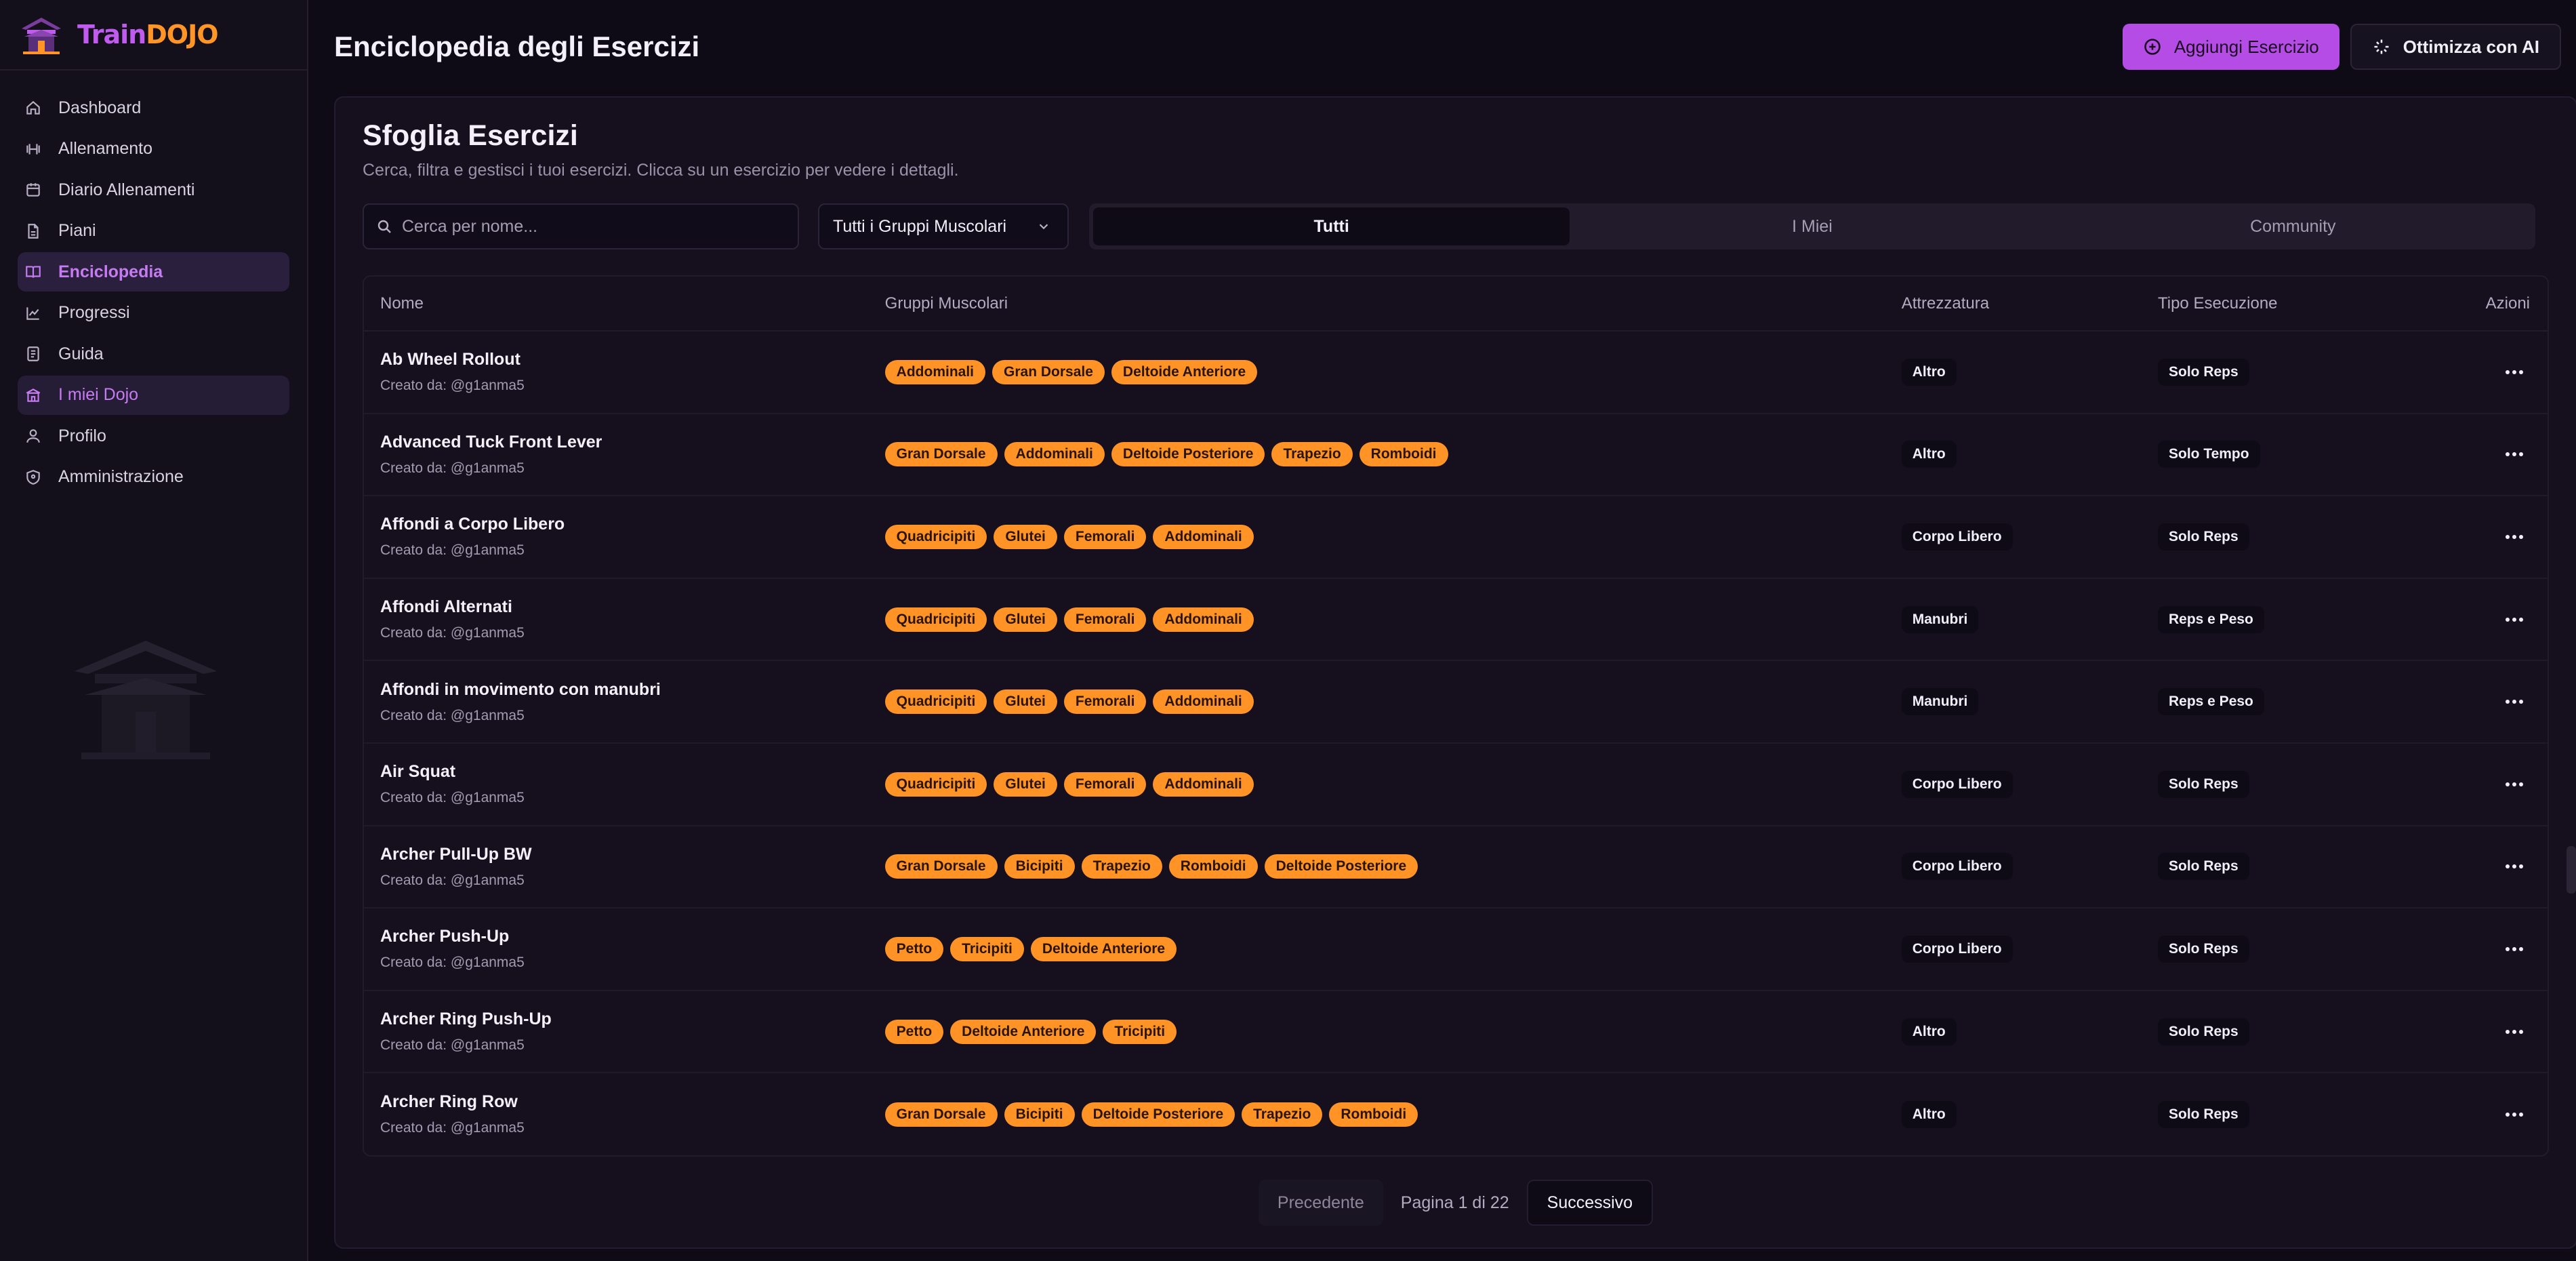 Image resolution: width=2576 pixels, height=1261 pixels. What do you see at coordinates (632, 854) in the screenshot?
I see `exercise-name: Archer Pull-Up BW` at bounding box center [632, 854].